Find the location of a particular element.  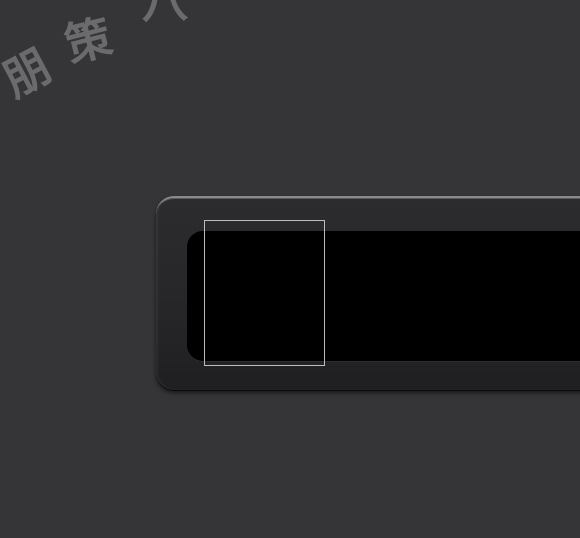

selection-box is located at coordinates (264, 293).